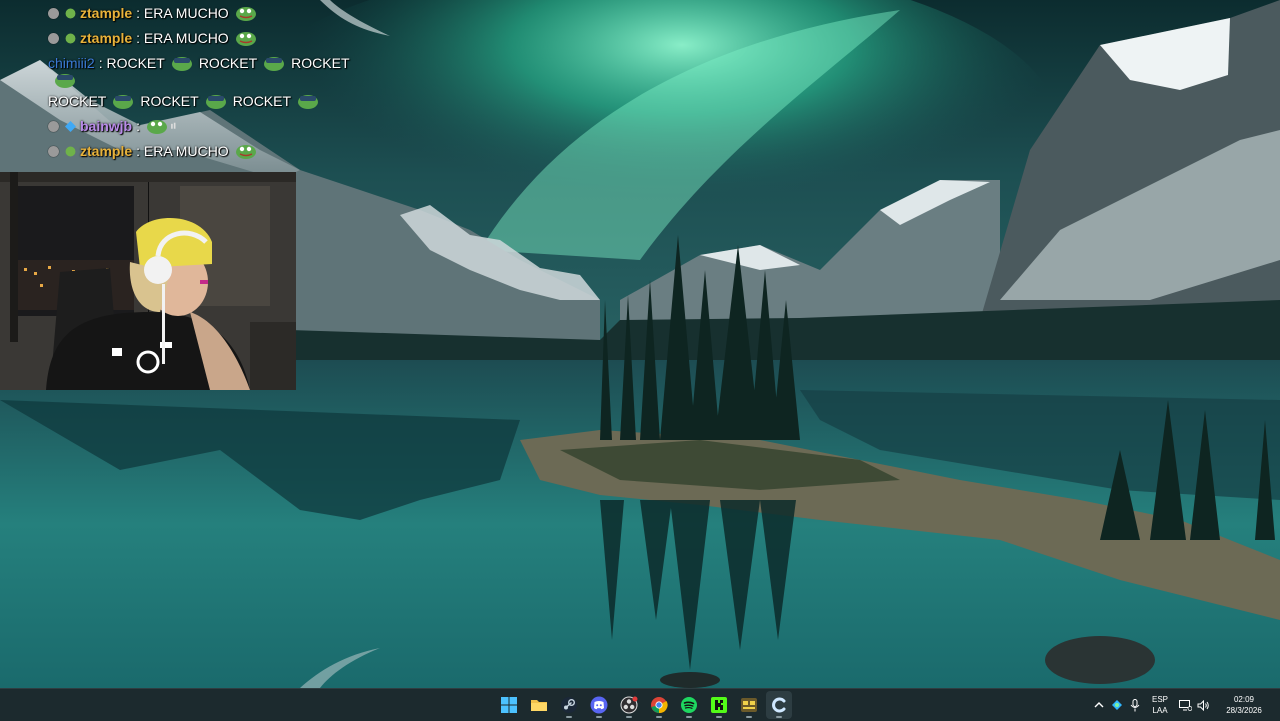 The image size is (1280, 721). What do you see at coordinates (148, 281) in the screenshot?
I see `webcam-feed` at bounding box center [148, 281].